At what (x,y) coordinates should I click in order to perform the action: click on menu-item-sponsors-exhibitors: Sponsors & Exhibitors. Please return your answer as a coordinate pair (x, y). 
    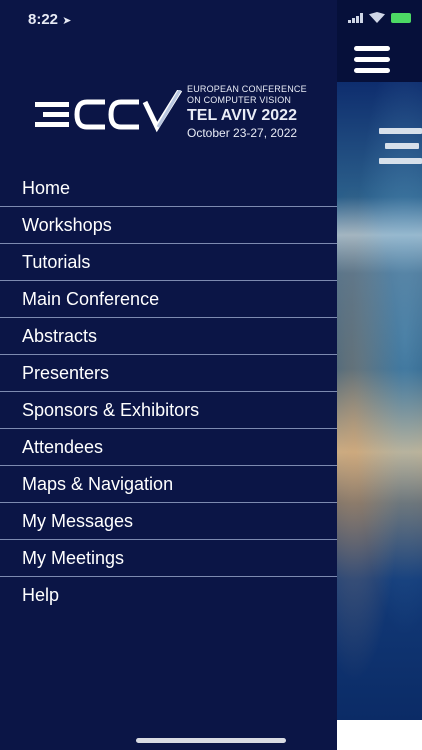
    Looking at the image, I should click on (168, 410).